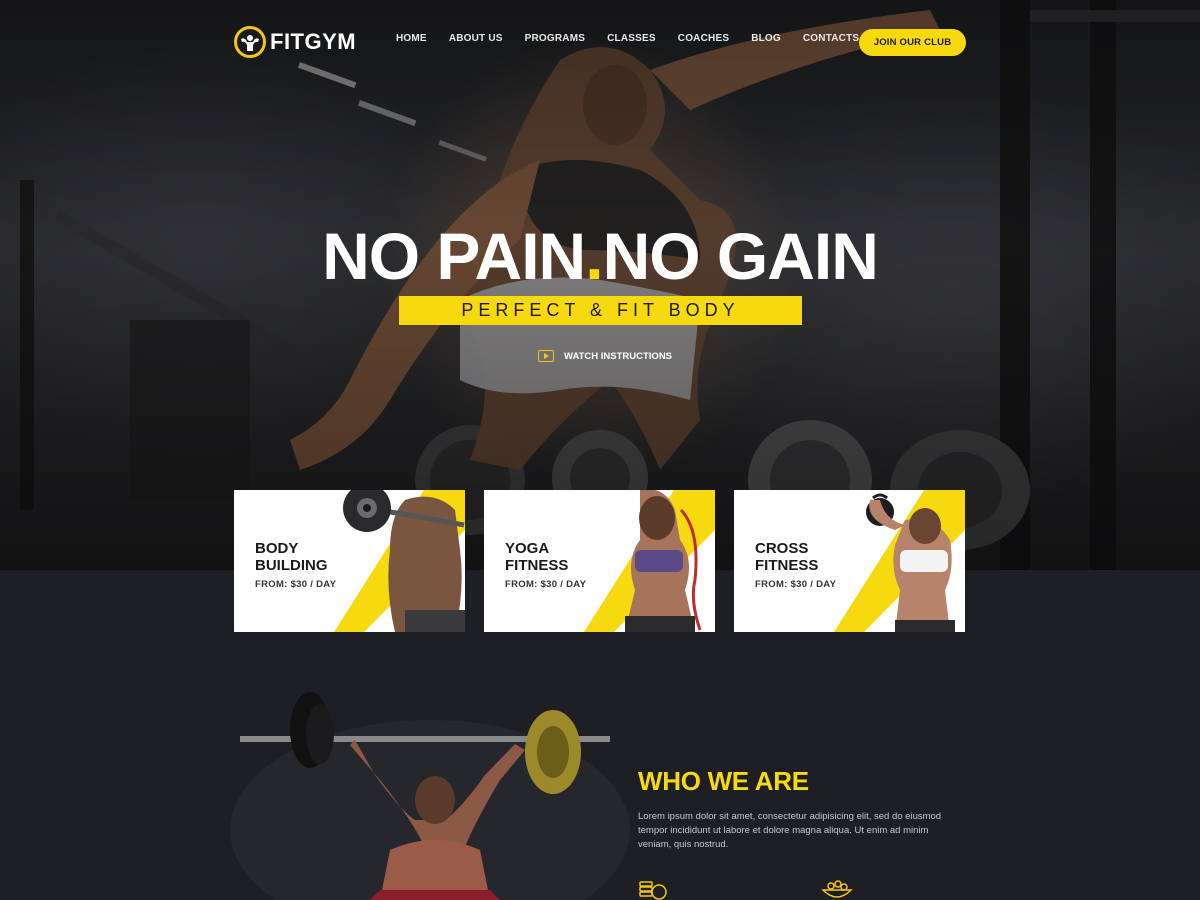  What do you see at coordinates (546, 356) in the screenshot?
I see `video-play-icon` at bounding box center [546, 356].